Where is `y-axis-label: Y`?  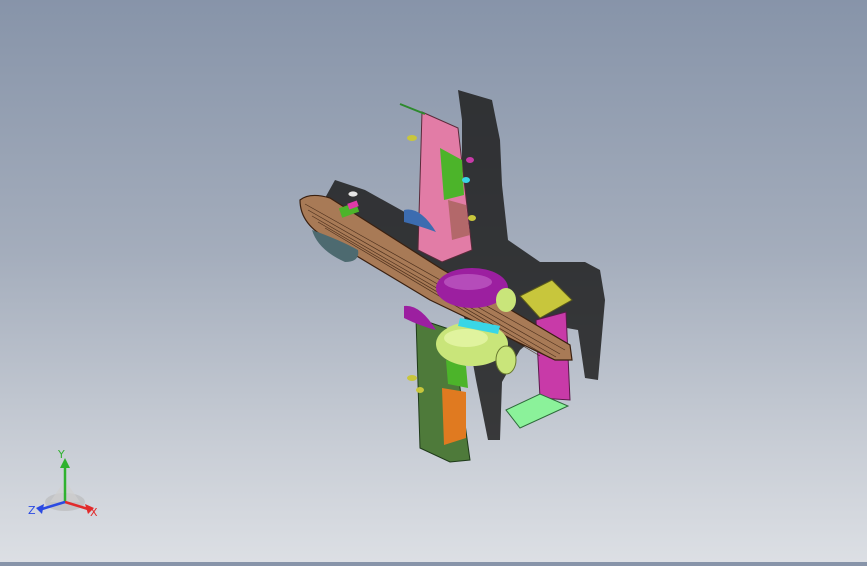
y-axis-label: Y is located at coordinates (61, 454).